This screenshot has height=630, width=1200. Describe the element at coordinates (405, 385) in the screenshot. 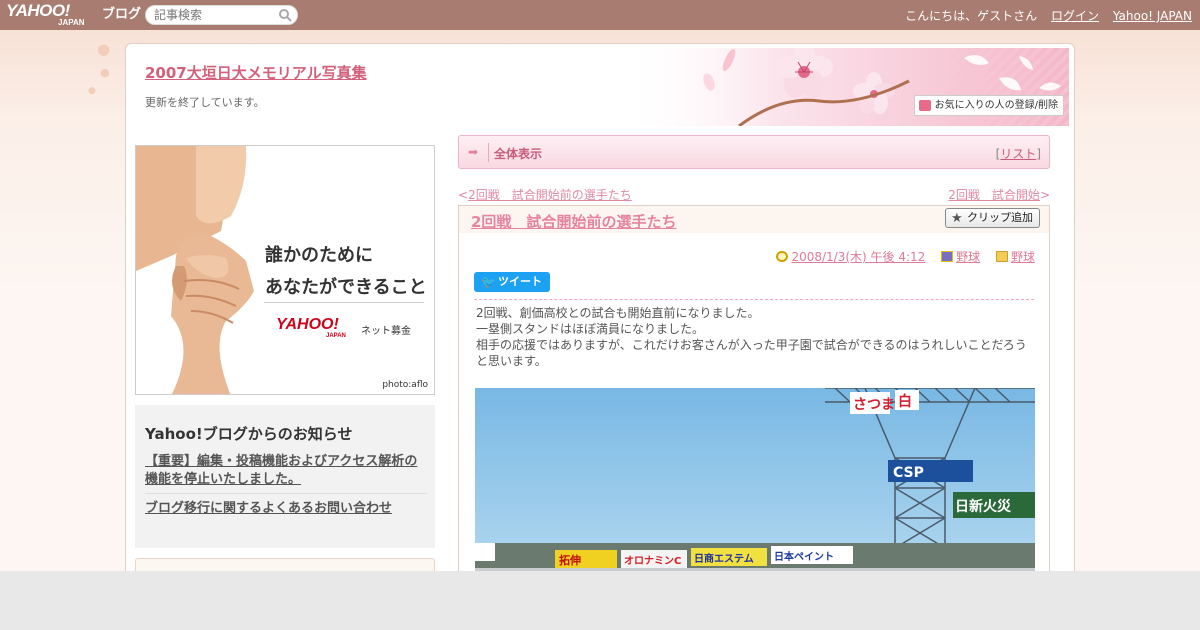

I see `ad-photo-credit: photo:aflo` at that location.